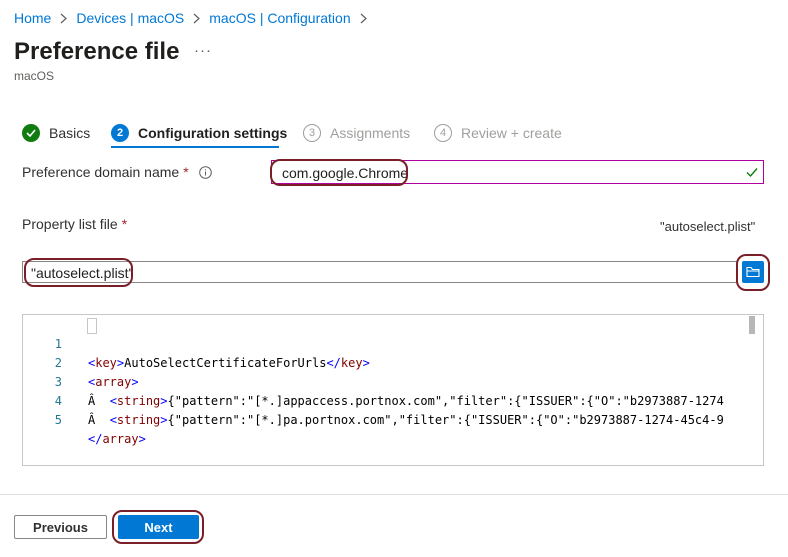 The width and height of the screenshot is (788, 557). What do you see at coordinates (393, 362) in the screenshot?
I see `code-line: 2 <array>` at bounding box center [393, 362].